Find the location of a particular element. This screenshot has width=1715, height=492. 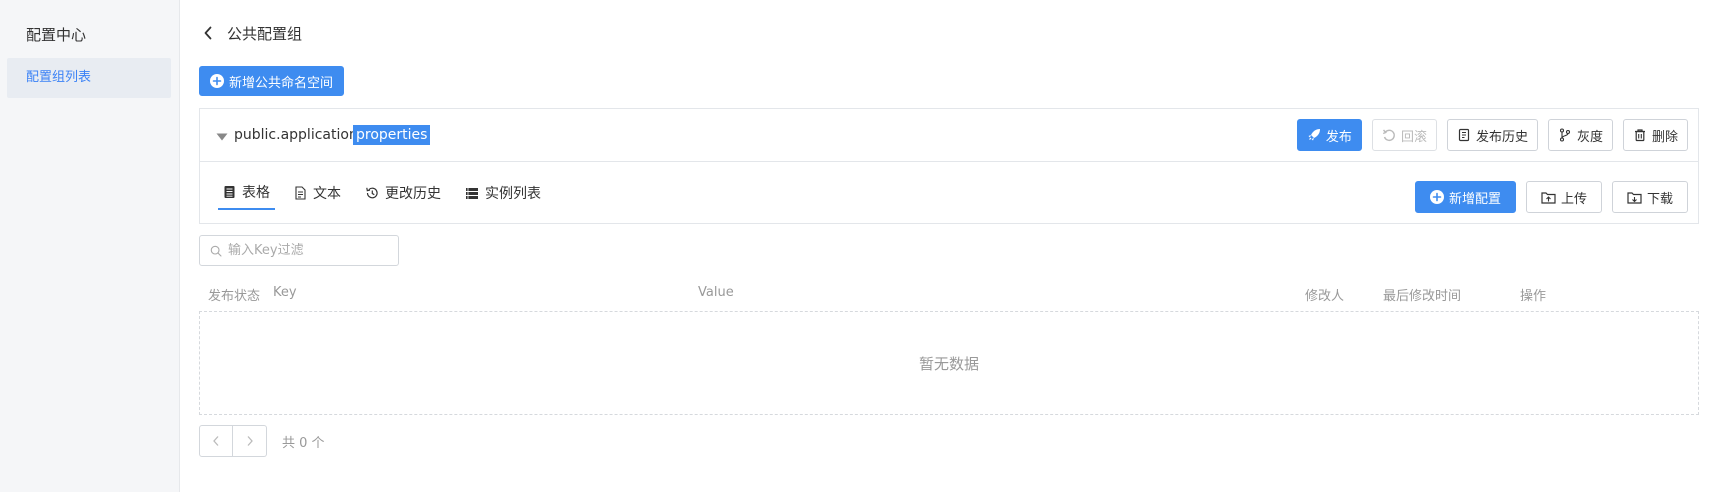

publish-history-button: 发布历史 is located at coordinates (1492, 135).